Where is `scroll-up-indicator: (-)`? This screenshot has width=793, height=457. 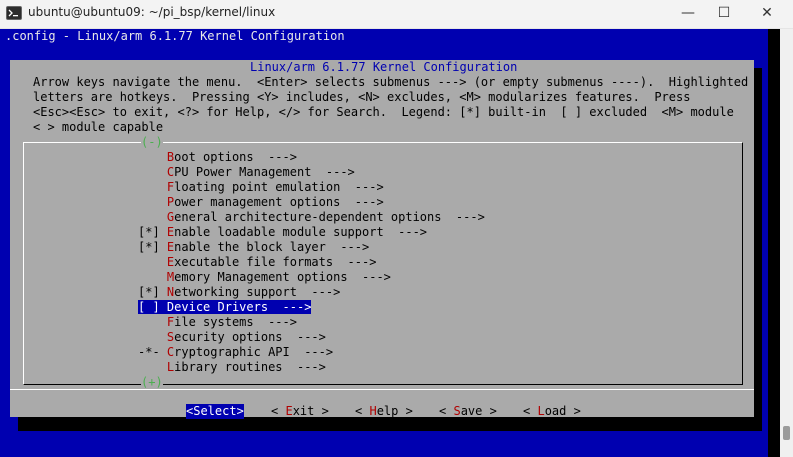 scroll-up-indicator: (-) is located at coordinates (152, 142).